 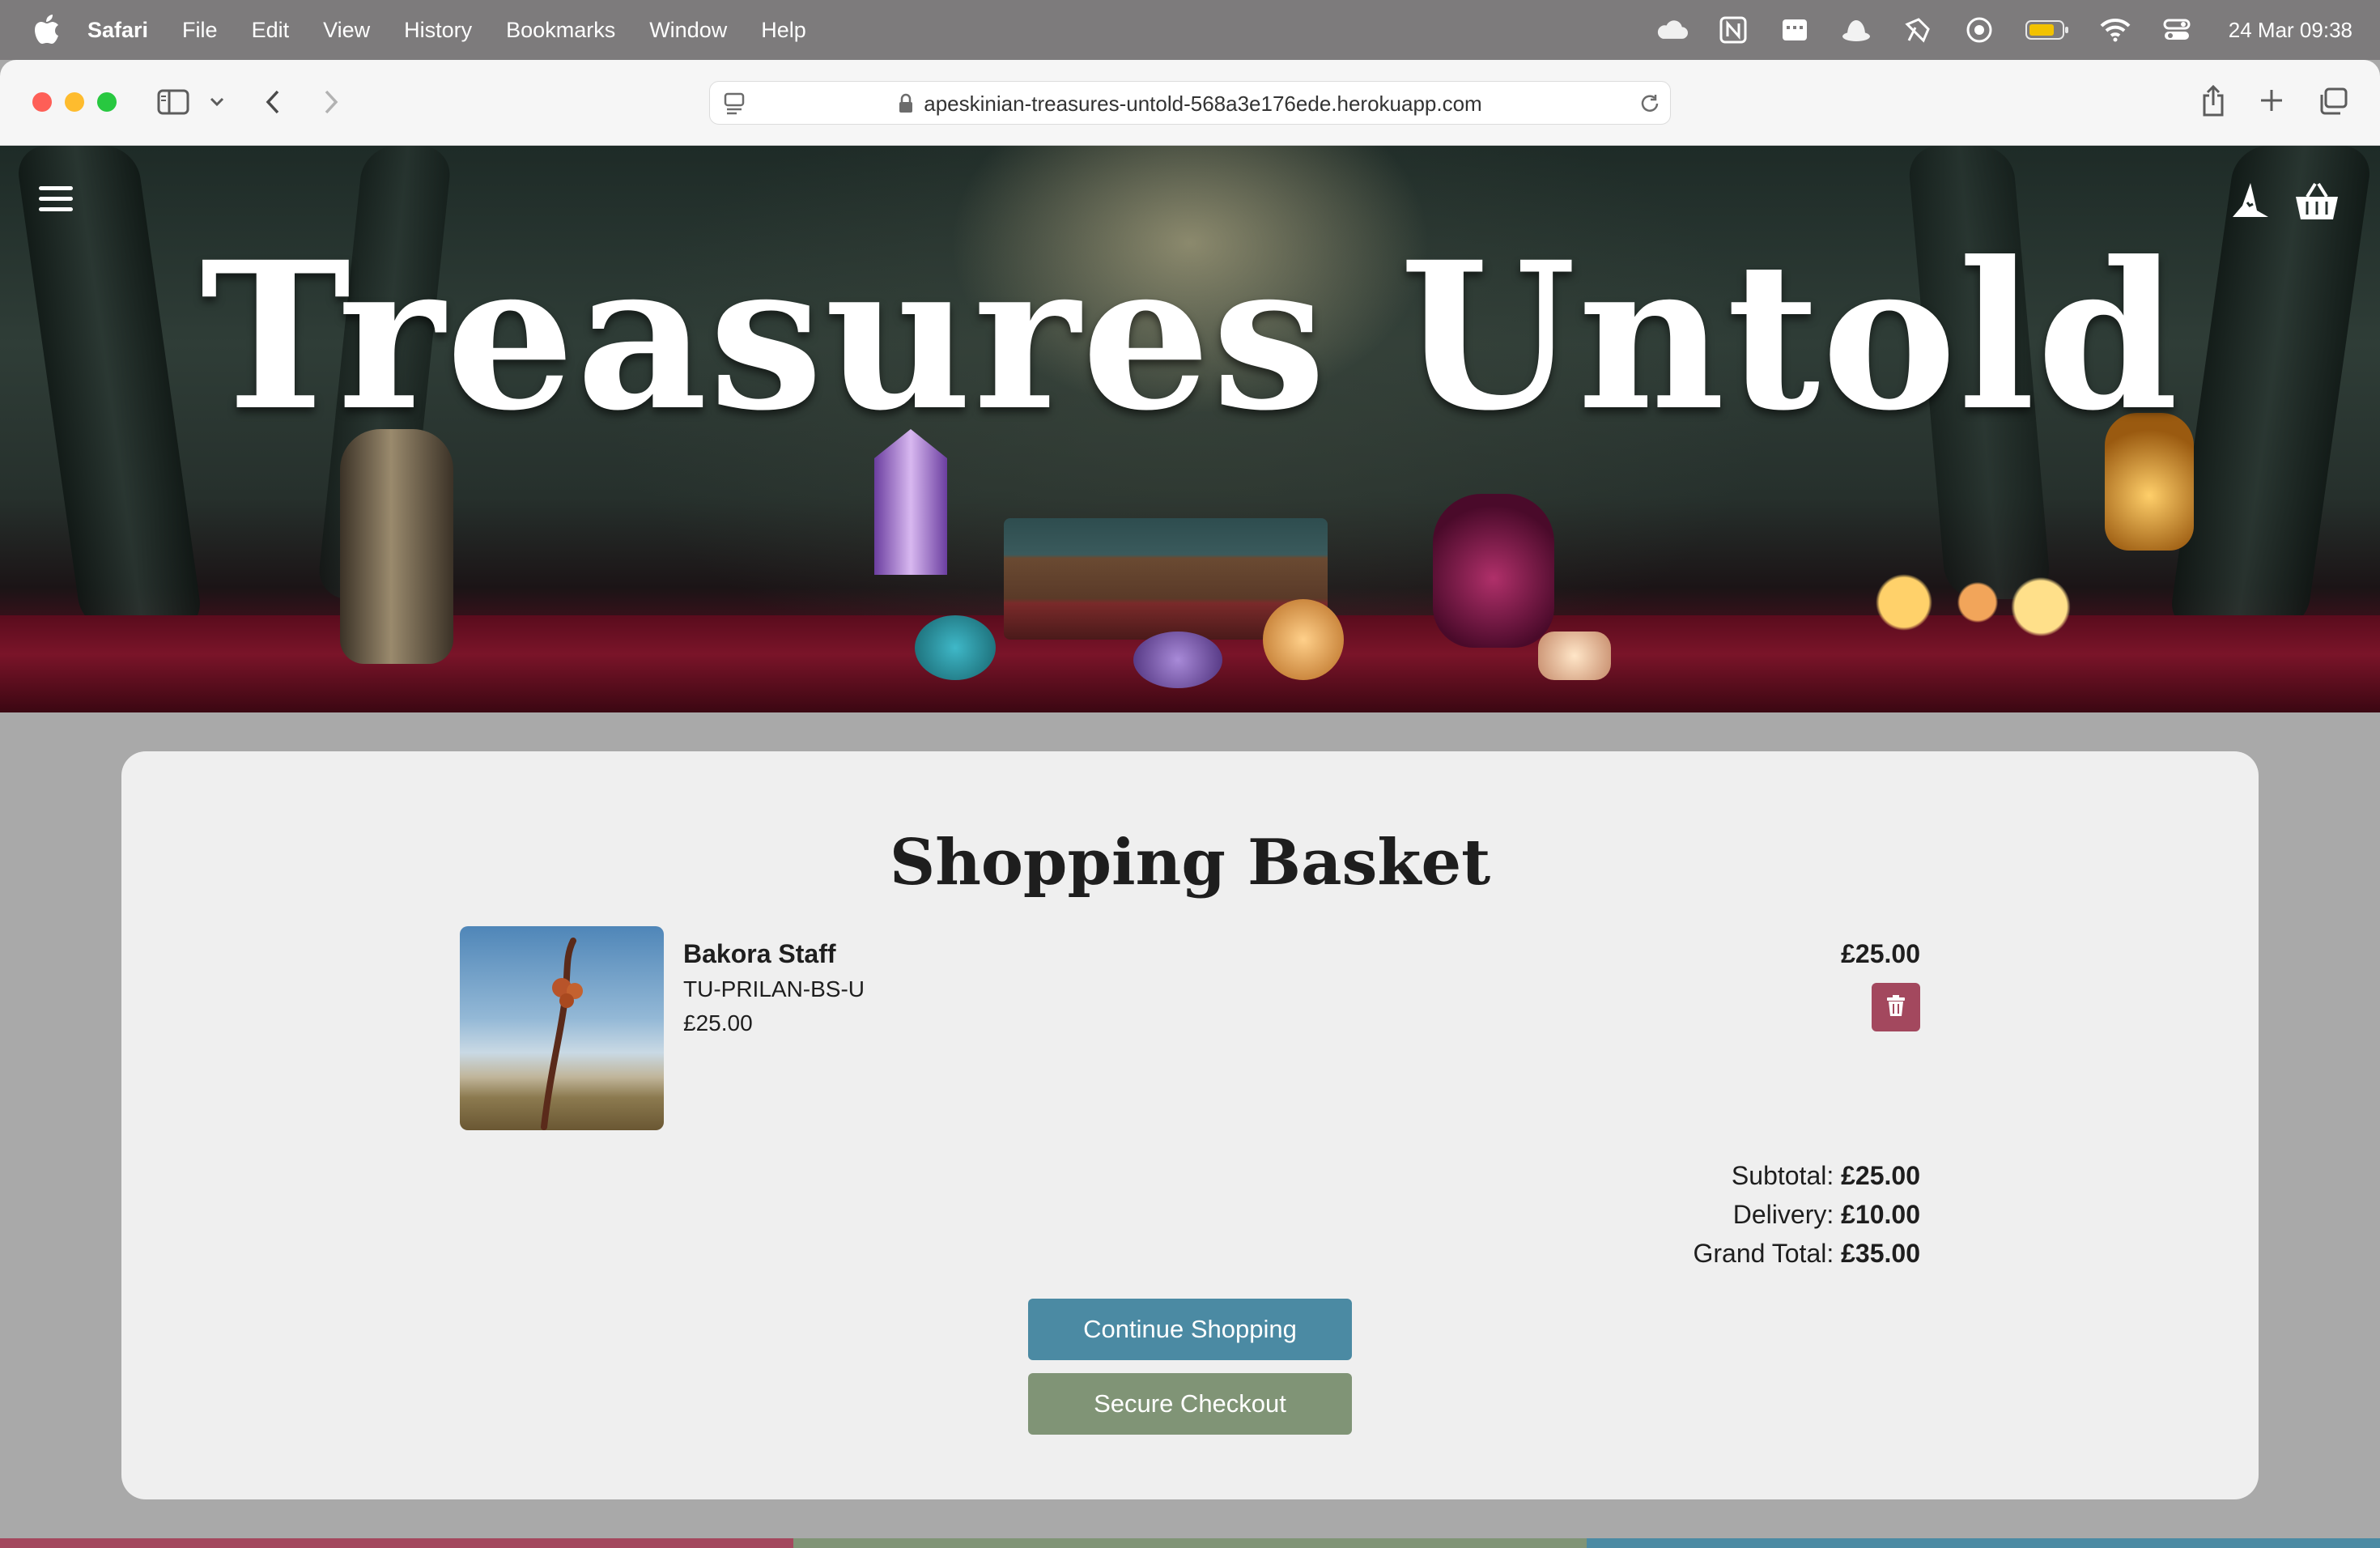 What do you see at coordinates (1763, 1254) in the screenshot?
I see `grand-total-label: Grand Total:` at bounding box center [1763, 1254].